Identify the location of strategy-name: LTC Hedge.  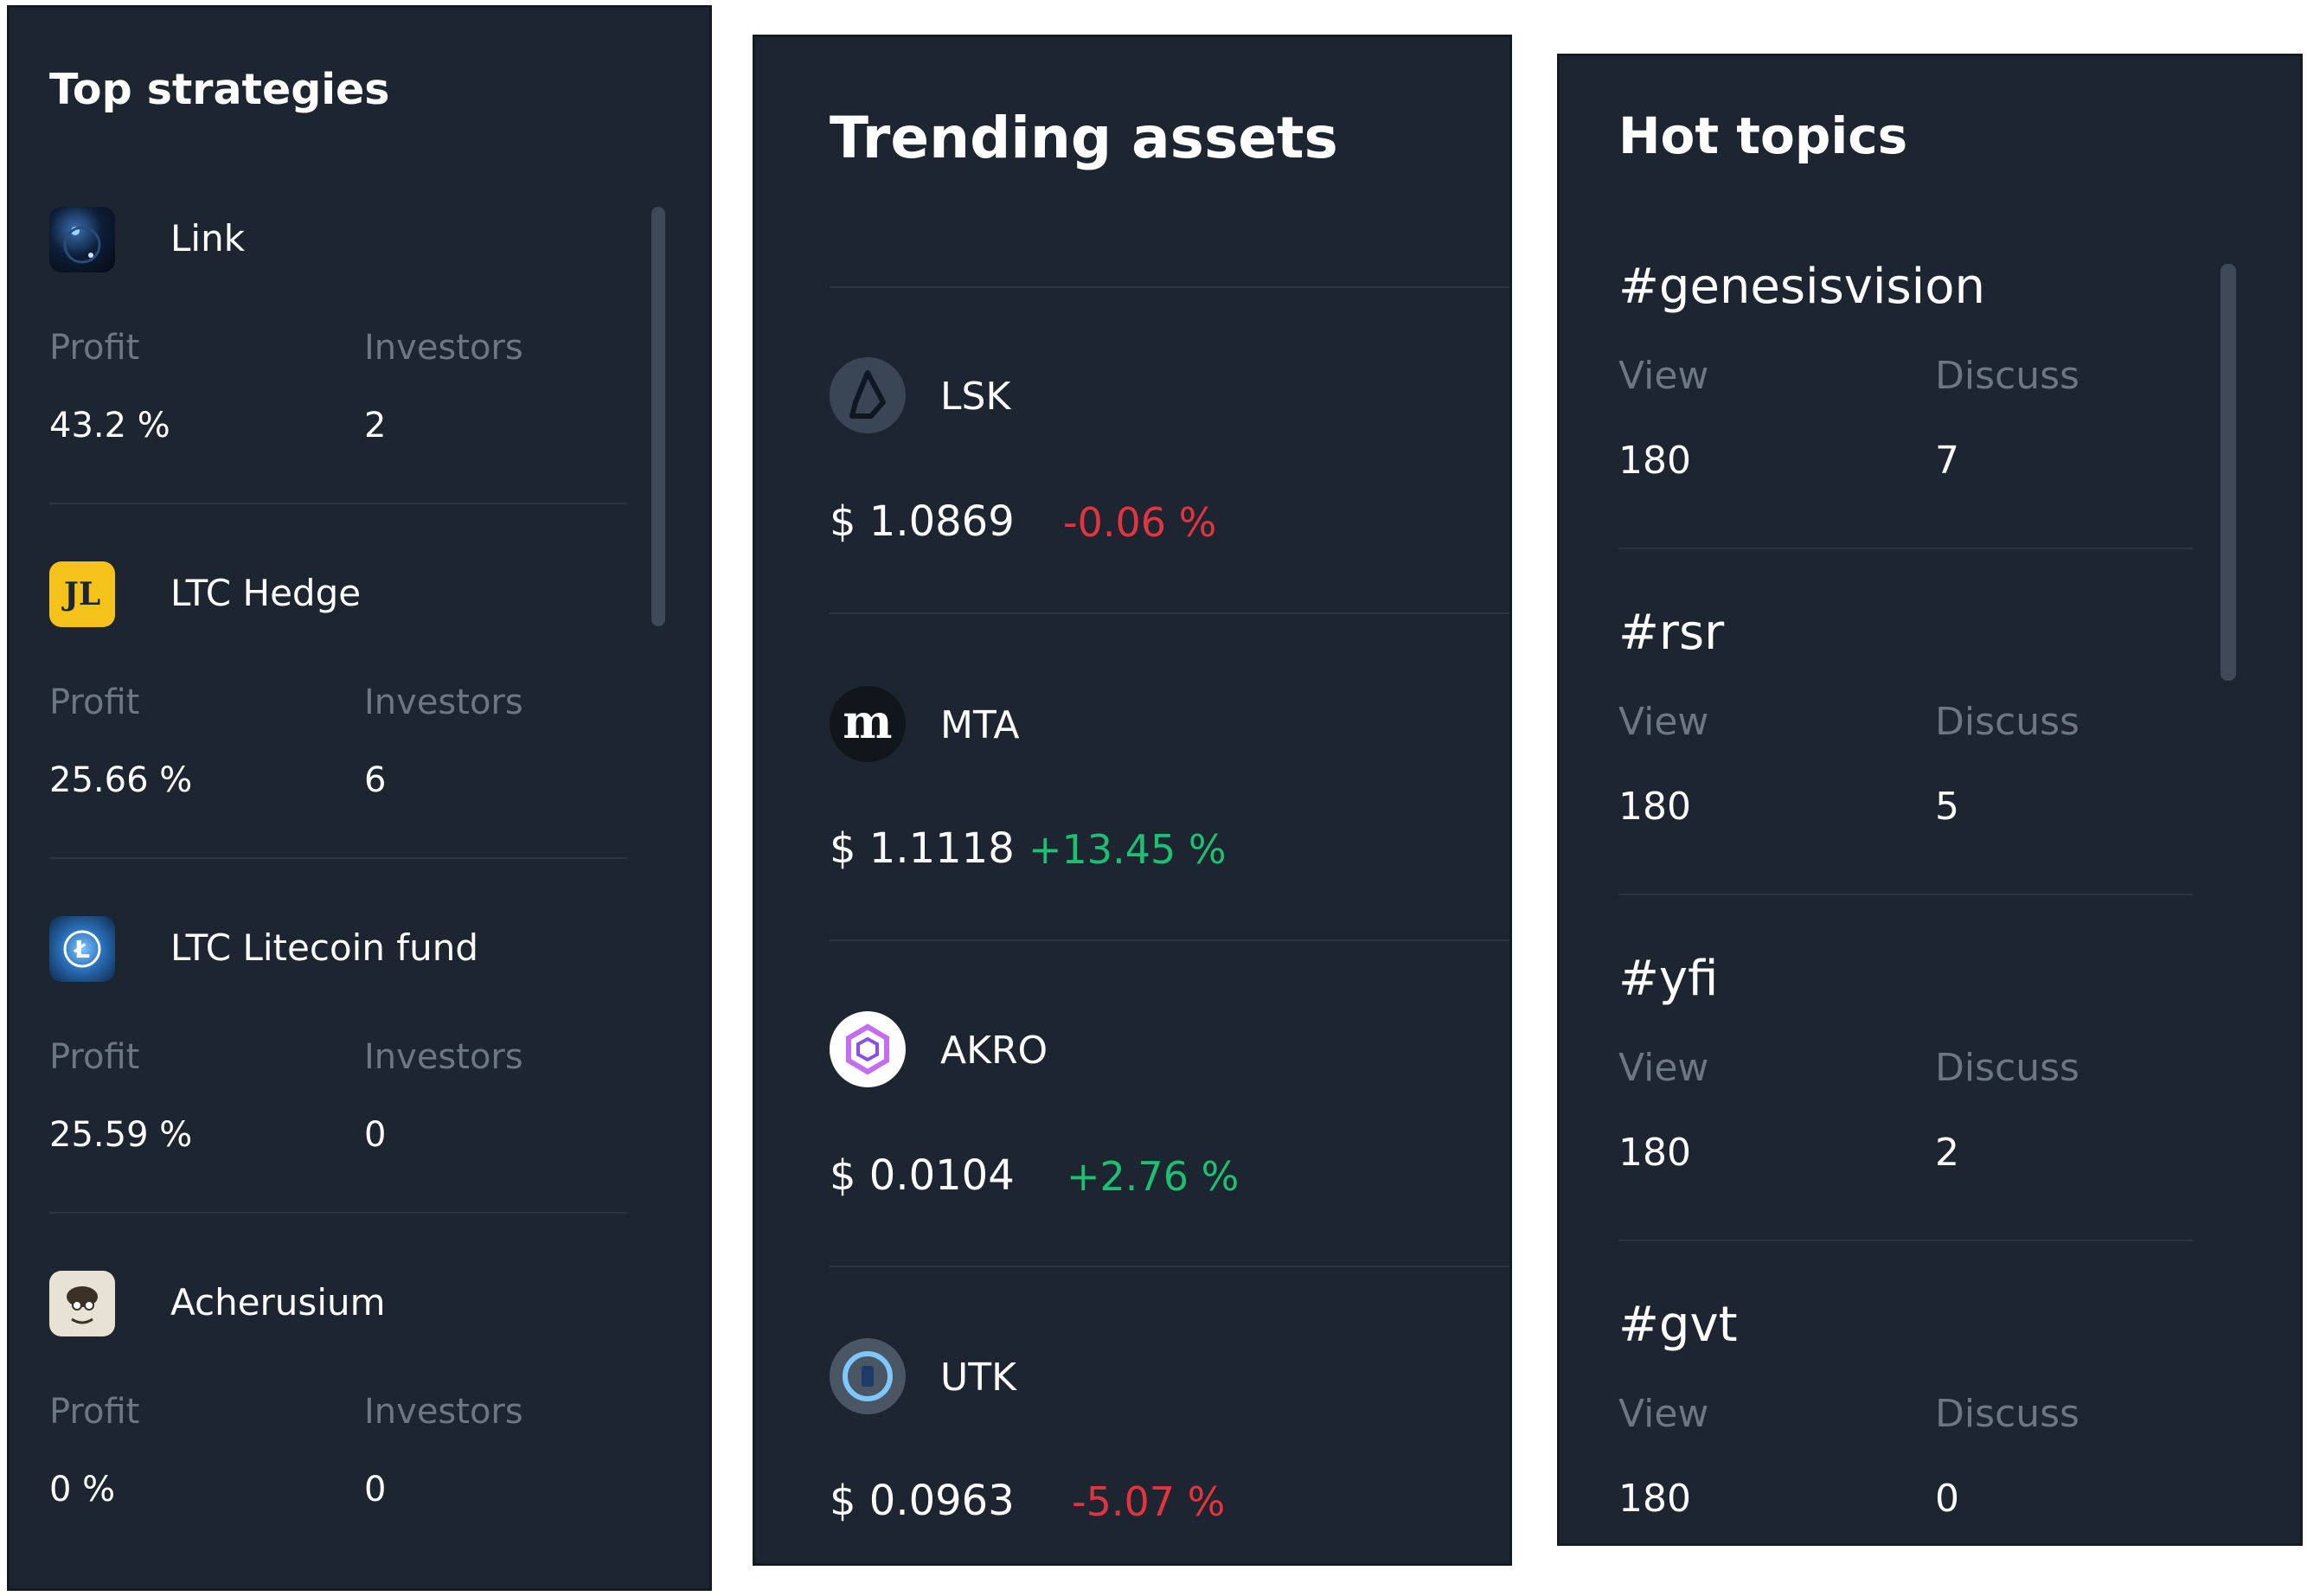
(266, 593).